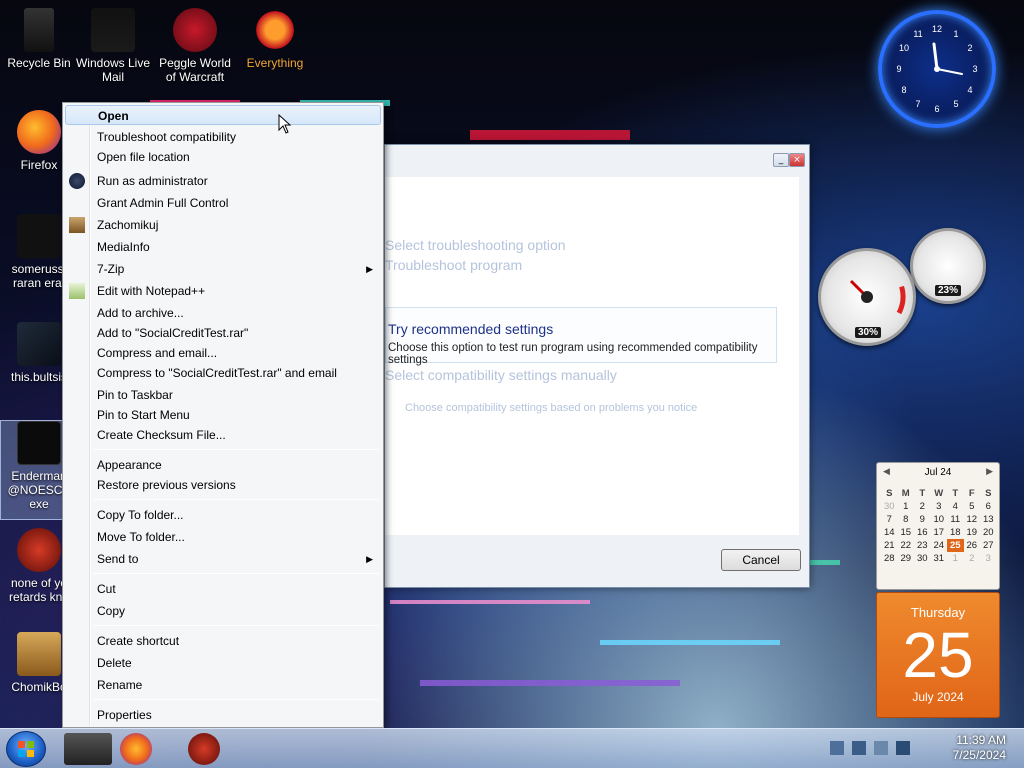  Describe the element at coordinates (988, 545) in the screenshot. I see `calendar-day: 27` at that location.